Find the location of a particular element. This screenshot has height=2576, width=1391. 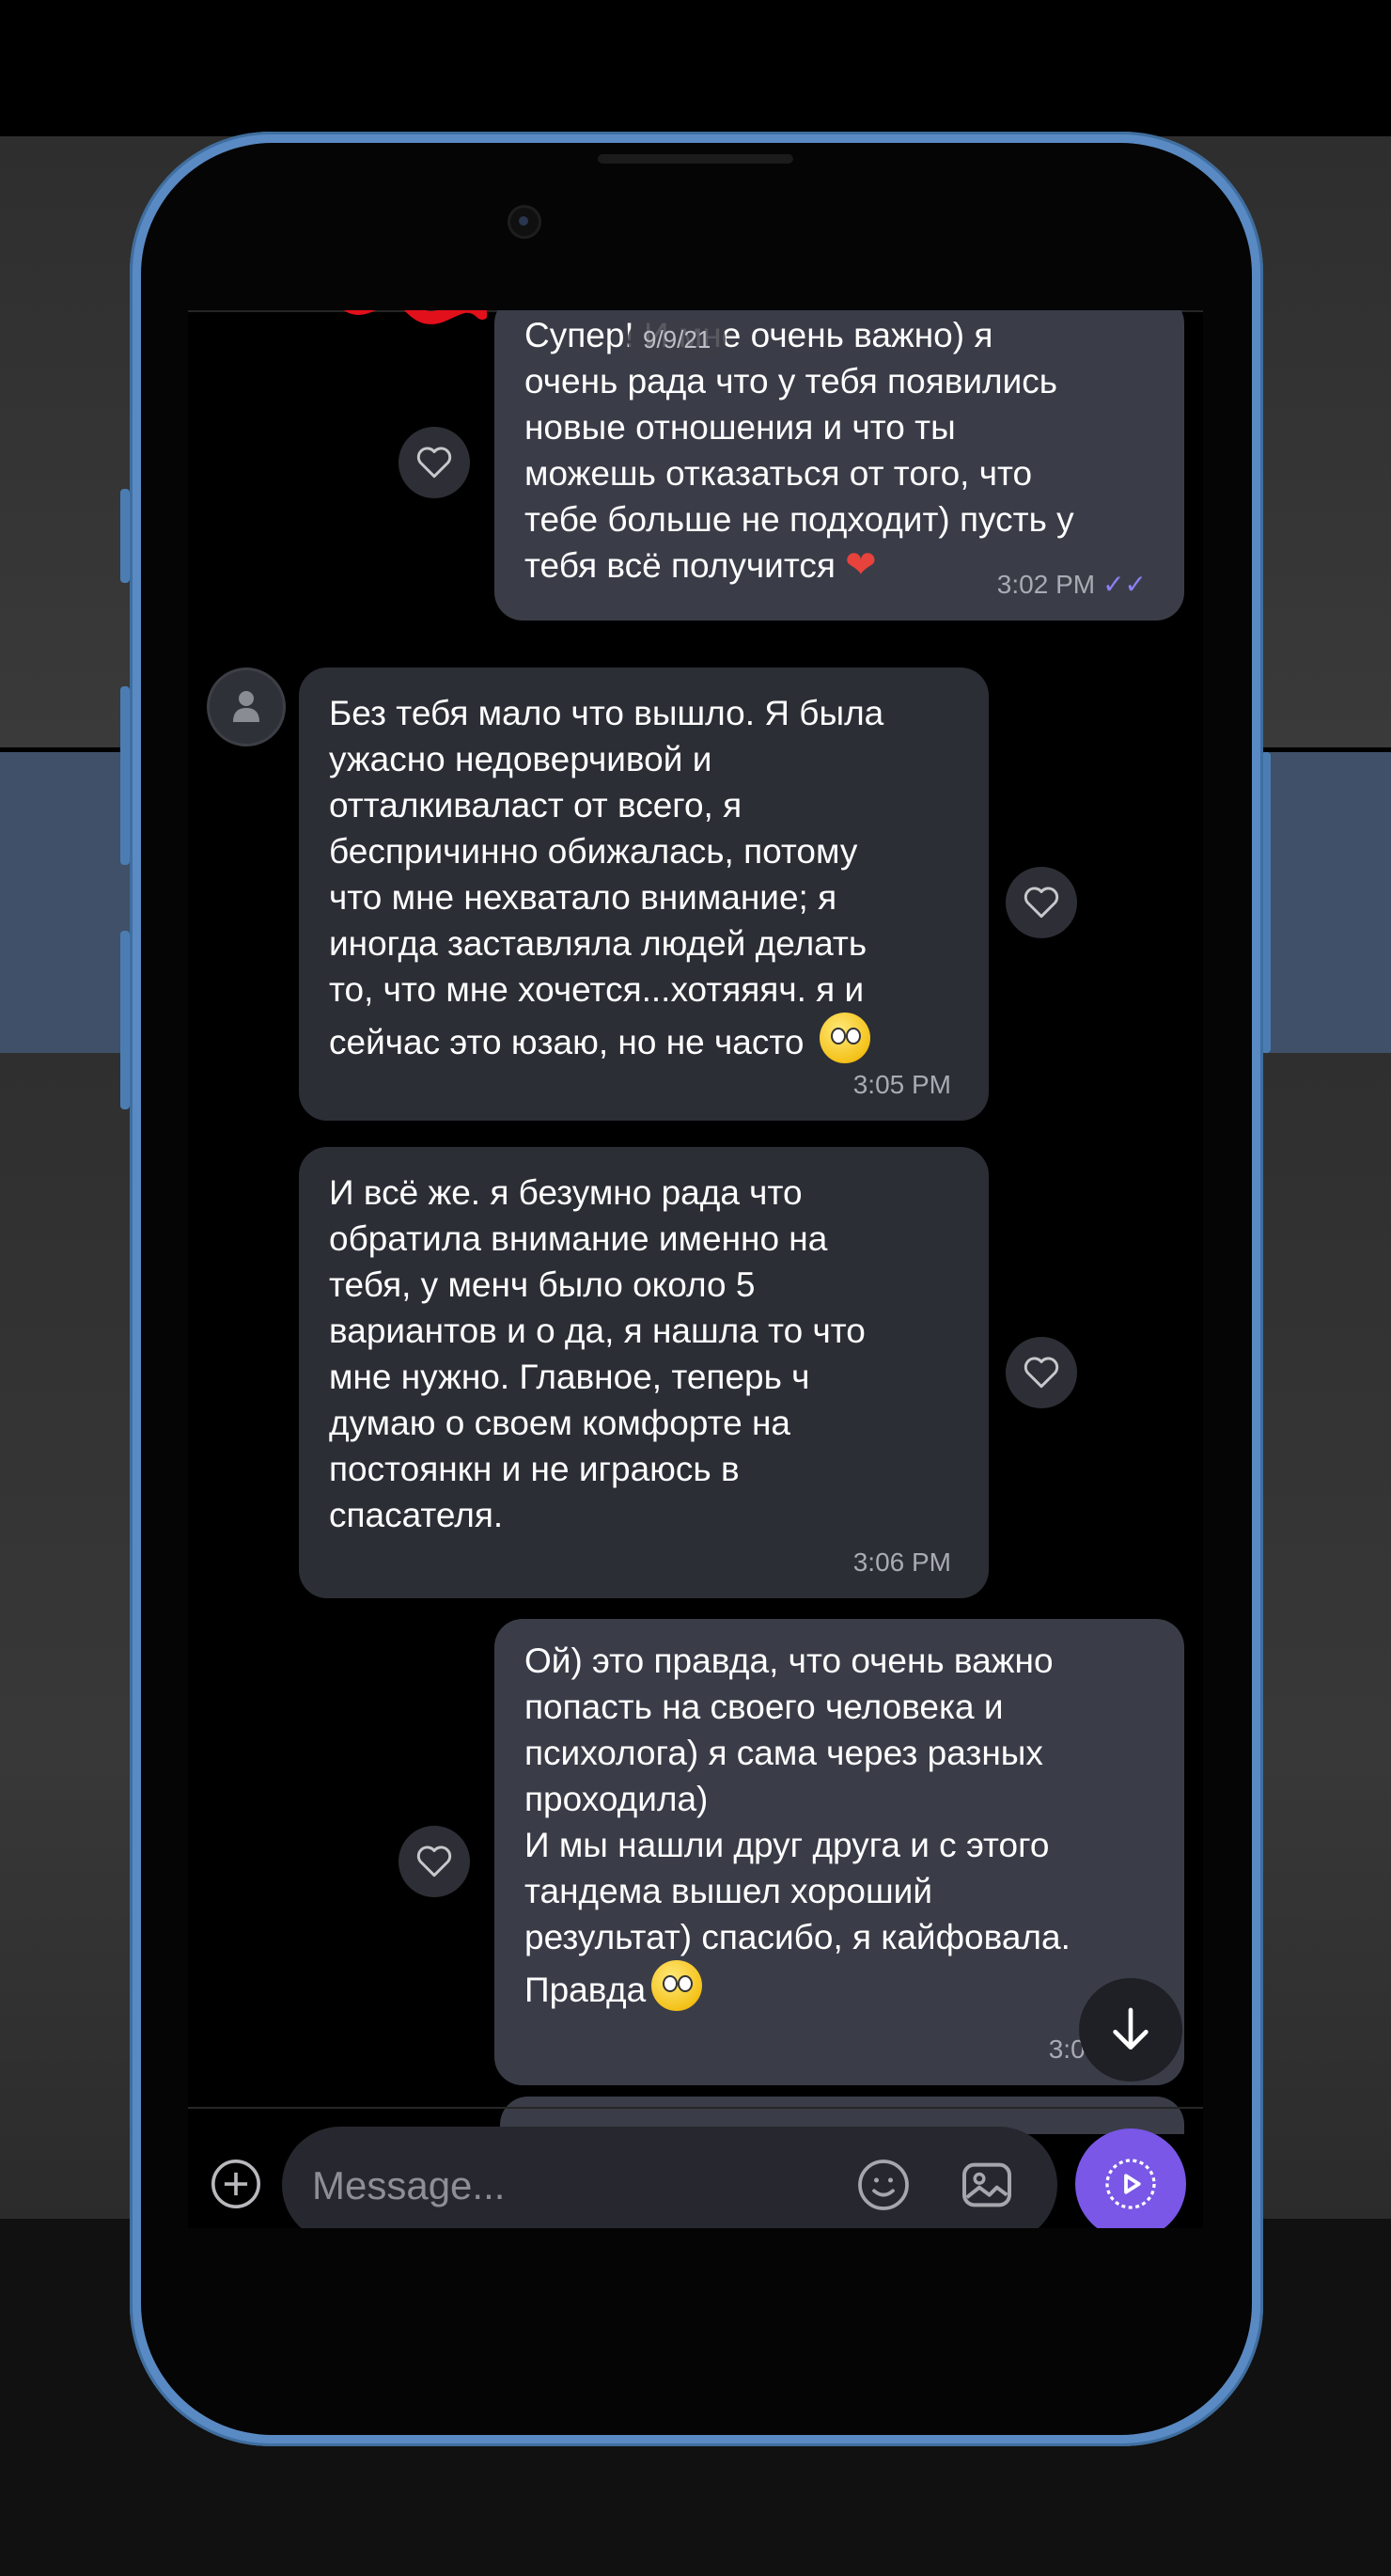

user-silhouette-icon is located at coordinates (246, 707).